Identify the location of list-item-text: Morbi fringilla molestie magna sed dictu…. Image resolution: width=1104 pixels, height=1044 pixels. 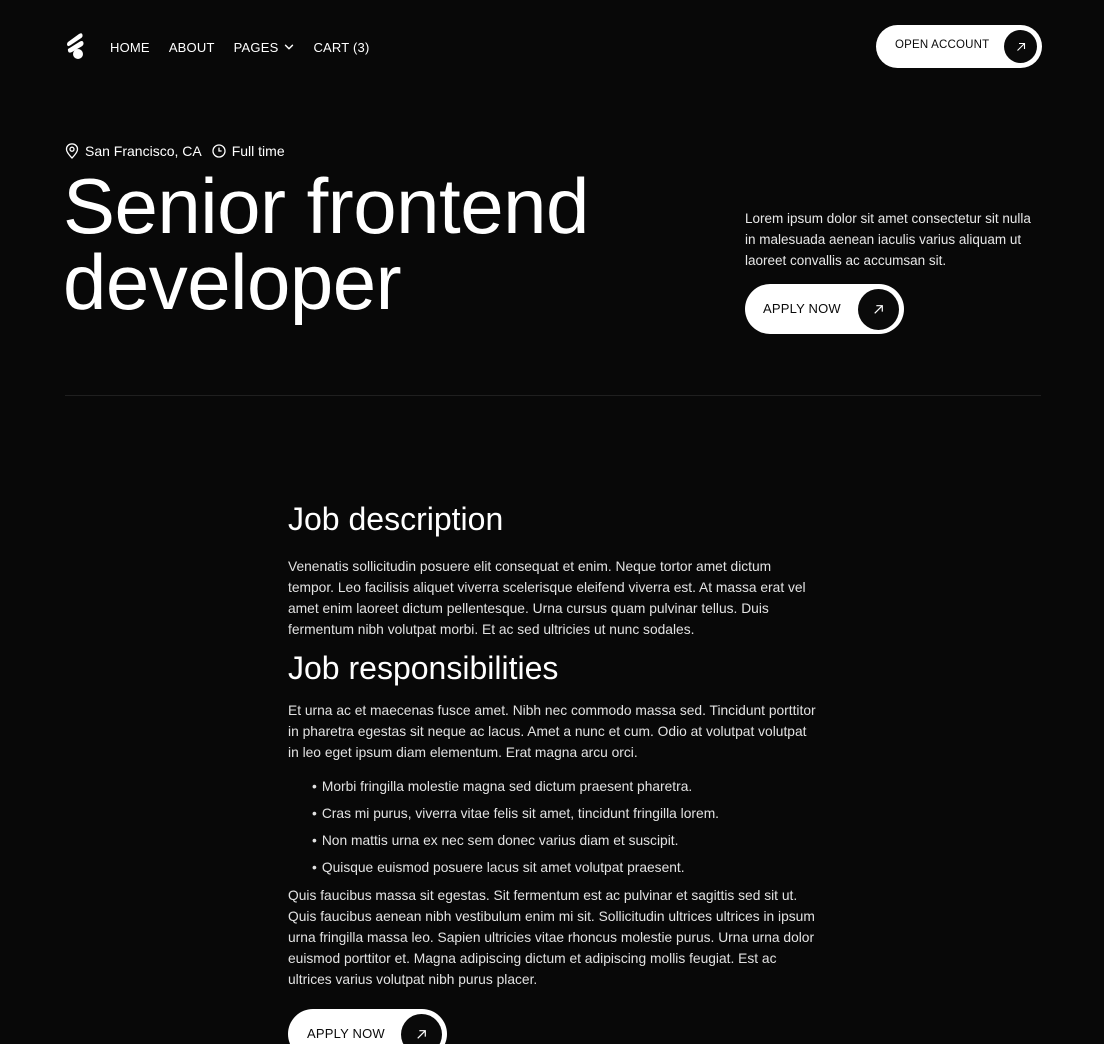
(507, 786).